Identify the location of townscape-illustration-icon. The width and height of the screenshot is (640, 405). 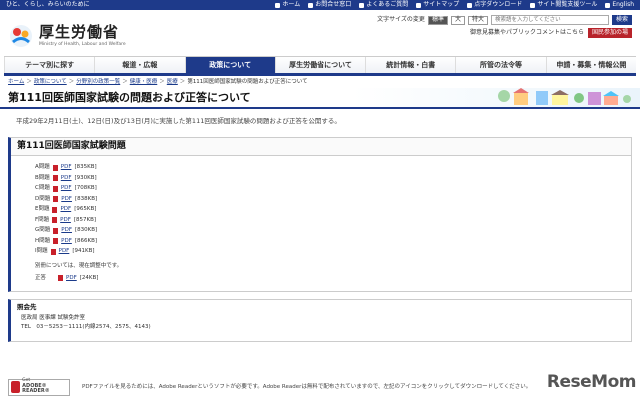
(564, 96).